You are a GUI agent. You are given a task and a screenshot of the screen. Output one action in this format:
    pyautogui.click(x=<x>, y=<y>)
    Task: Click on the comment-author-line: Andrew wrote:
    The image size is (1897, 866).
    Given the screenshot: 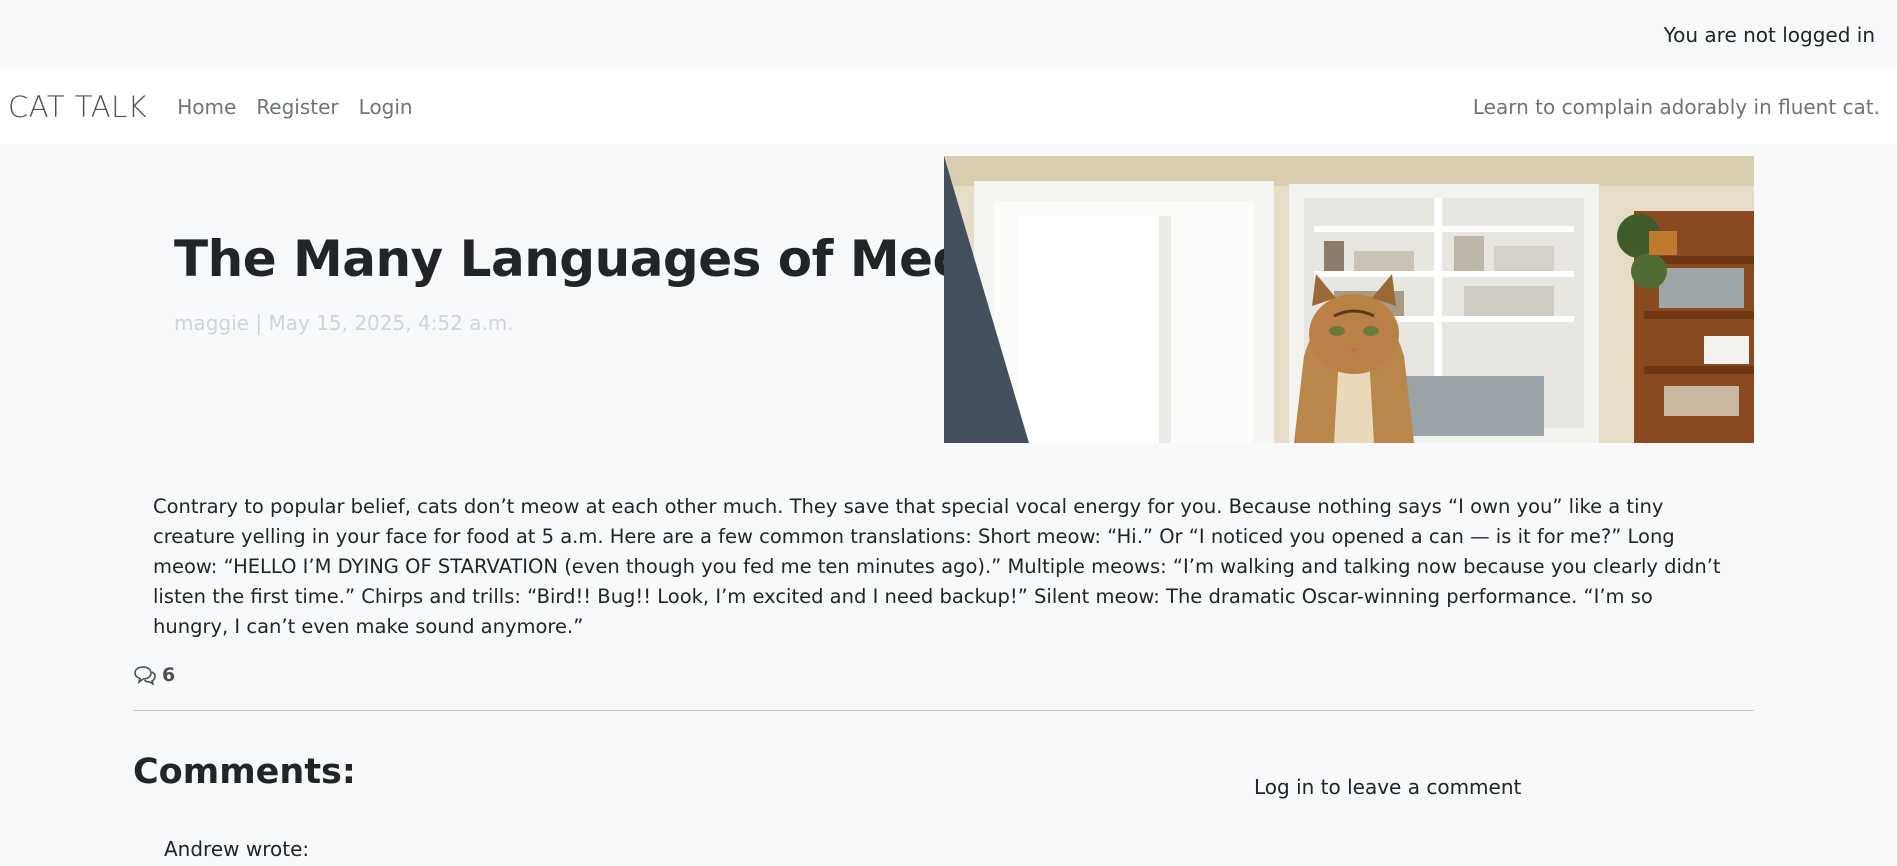 What is the action you would take?
    pyautogui.click(x=237, y=849)
    